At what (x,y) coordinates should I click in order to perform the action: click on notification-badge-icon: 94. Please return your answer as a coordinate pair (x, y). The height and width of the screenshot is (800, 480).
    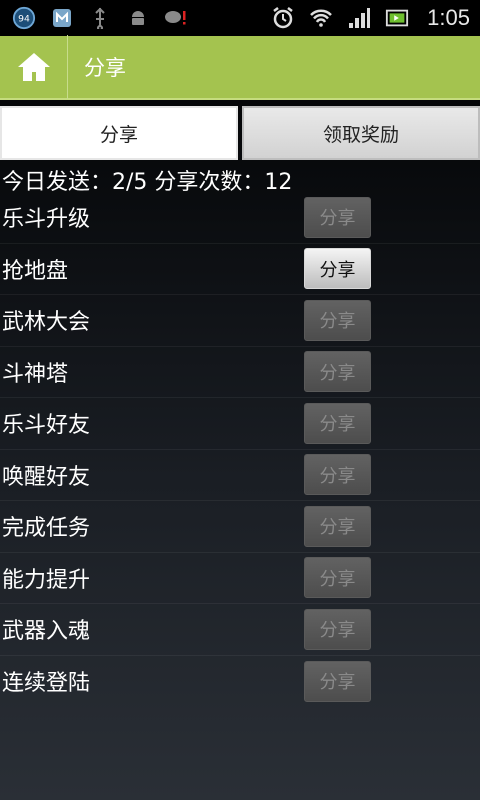
    Looking at the image, I should click on (24, 18).